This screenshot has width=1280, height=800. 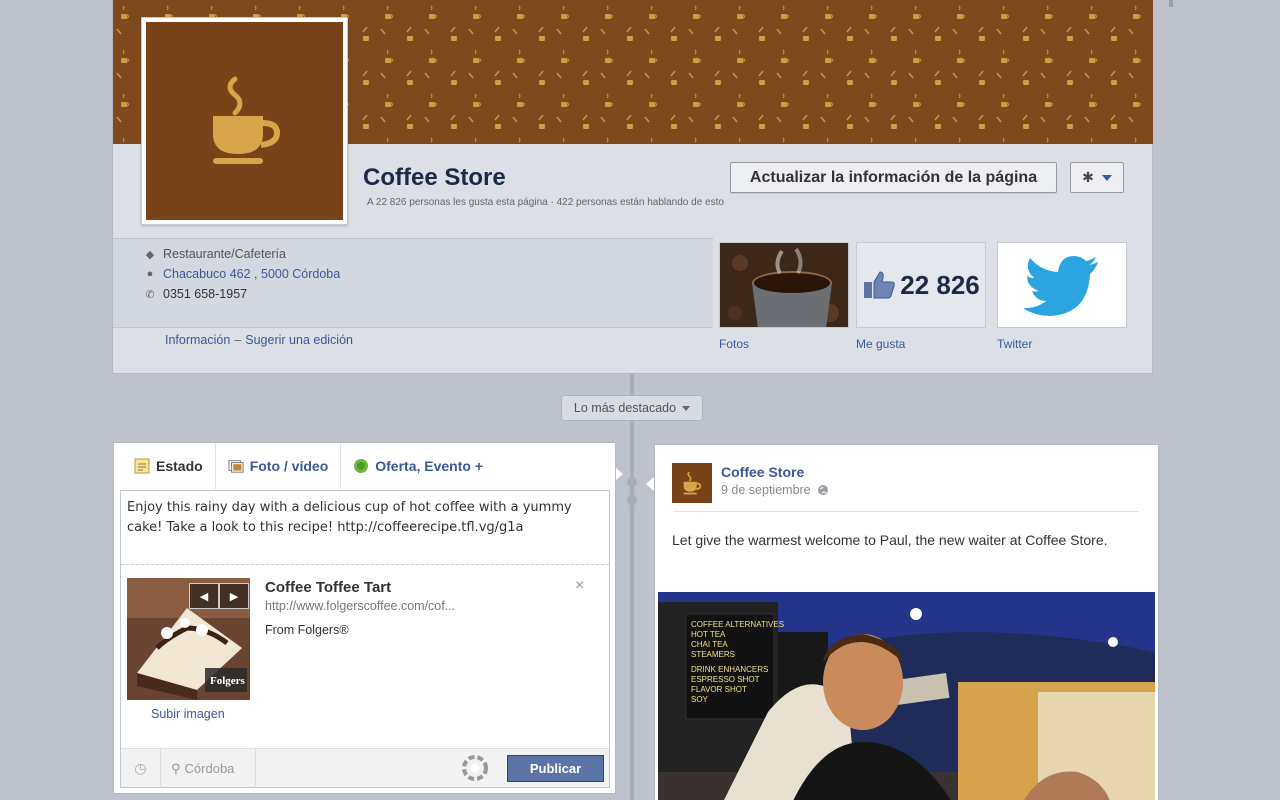 I want to click on scrollbar-thumb, so click(x=1171, y=3).